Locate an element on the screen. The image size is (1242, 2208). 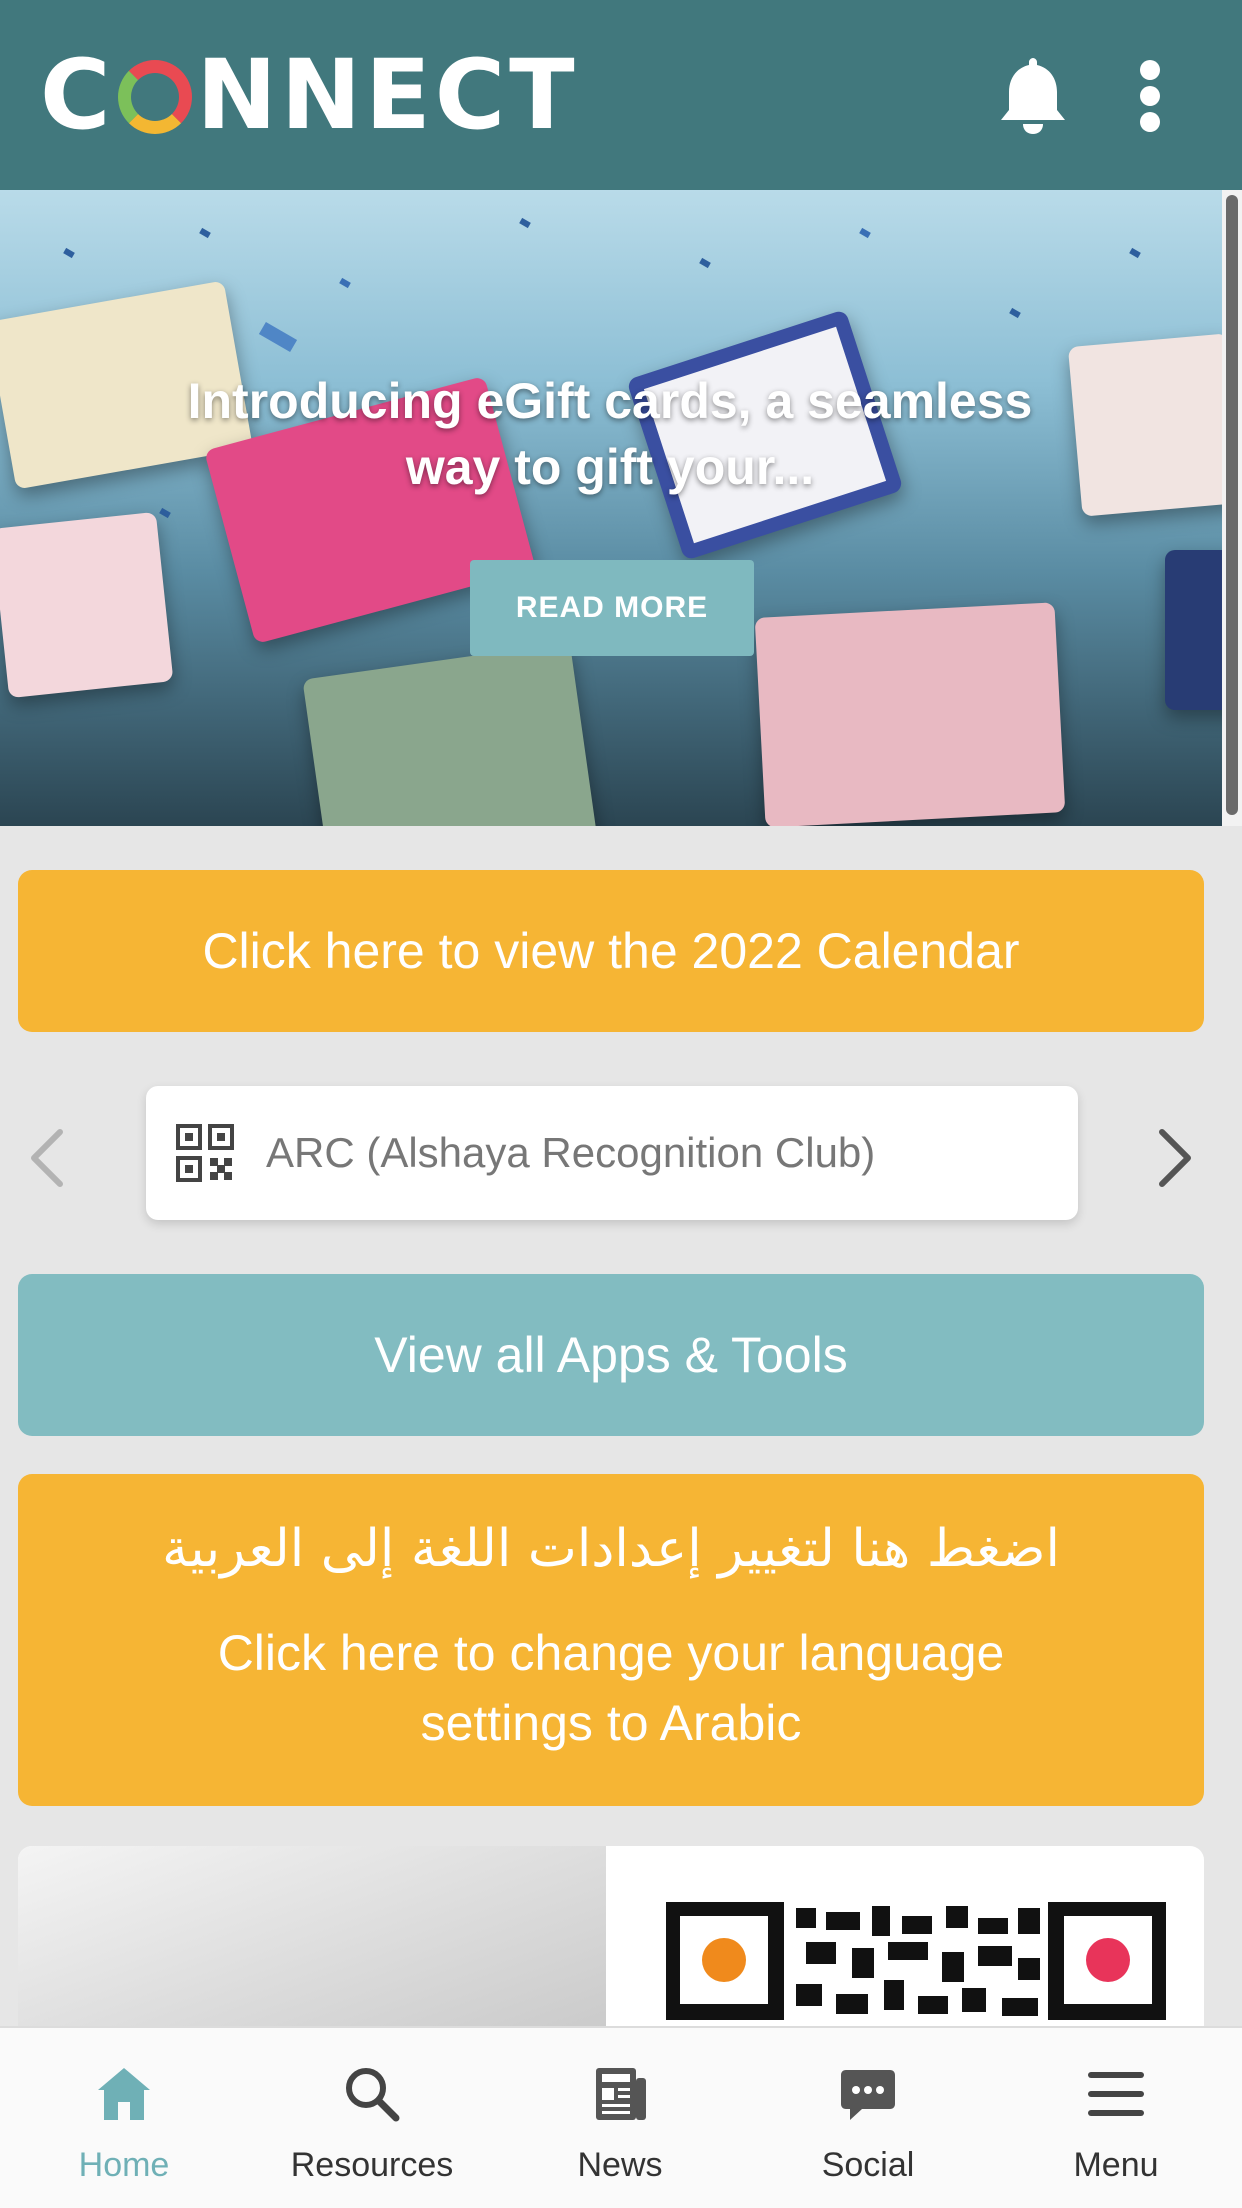
tab-home: Home is located at coordinates (124, 2118).